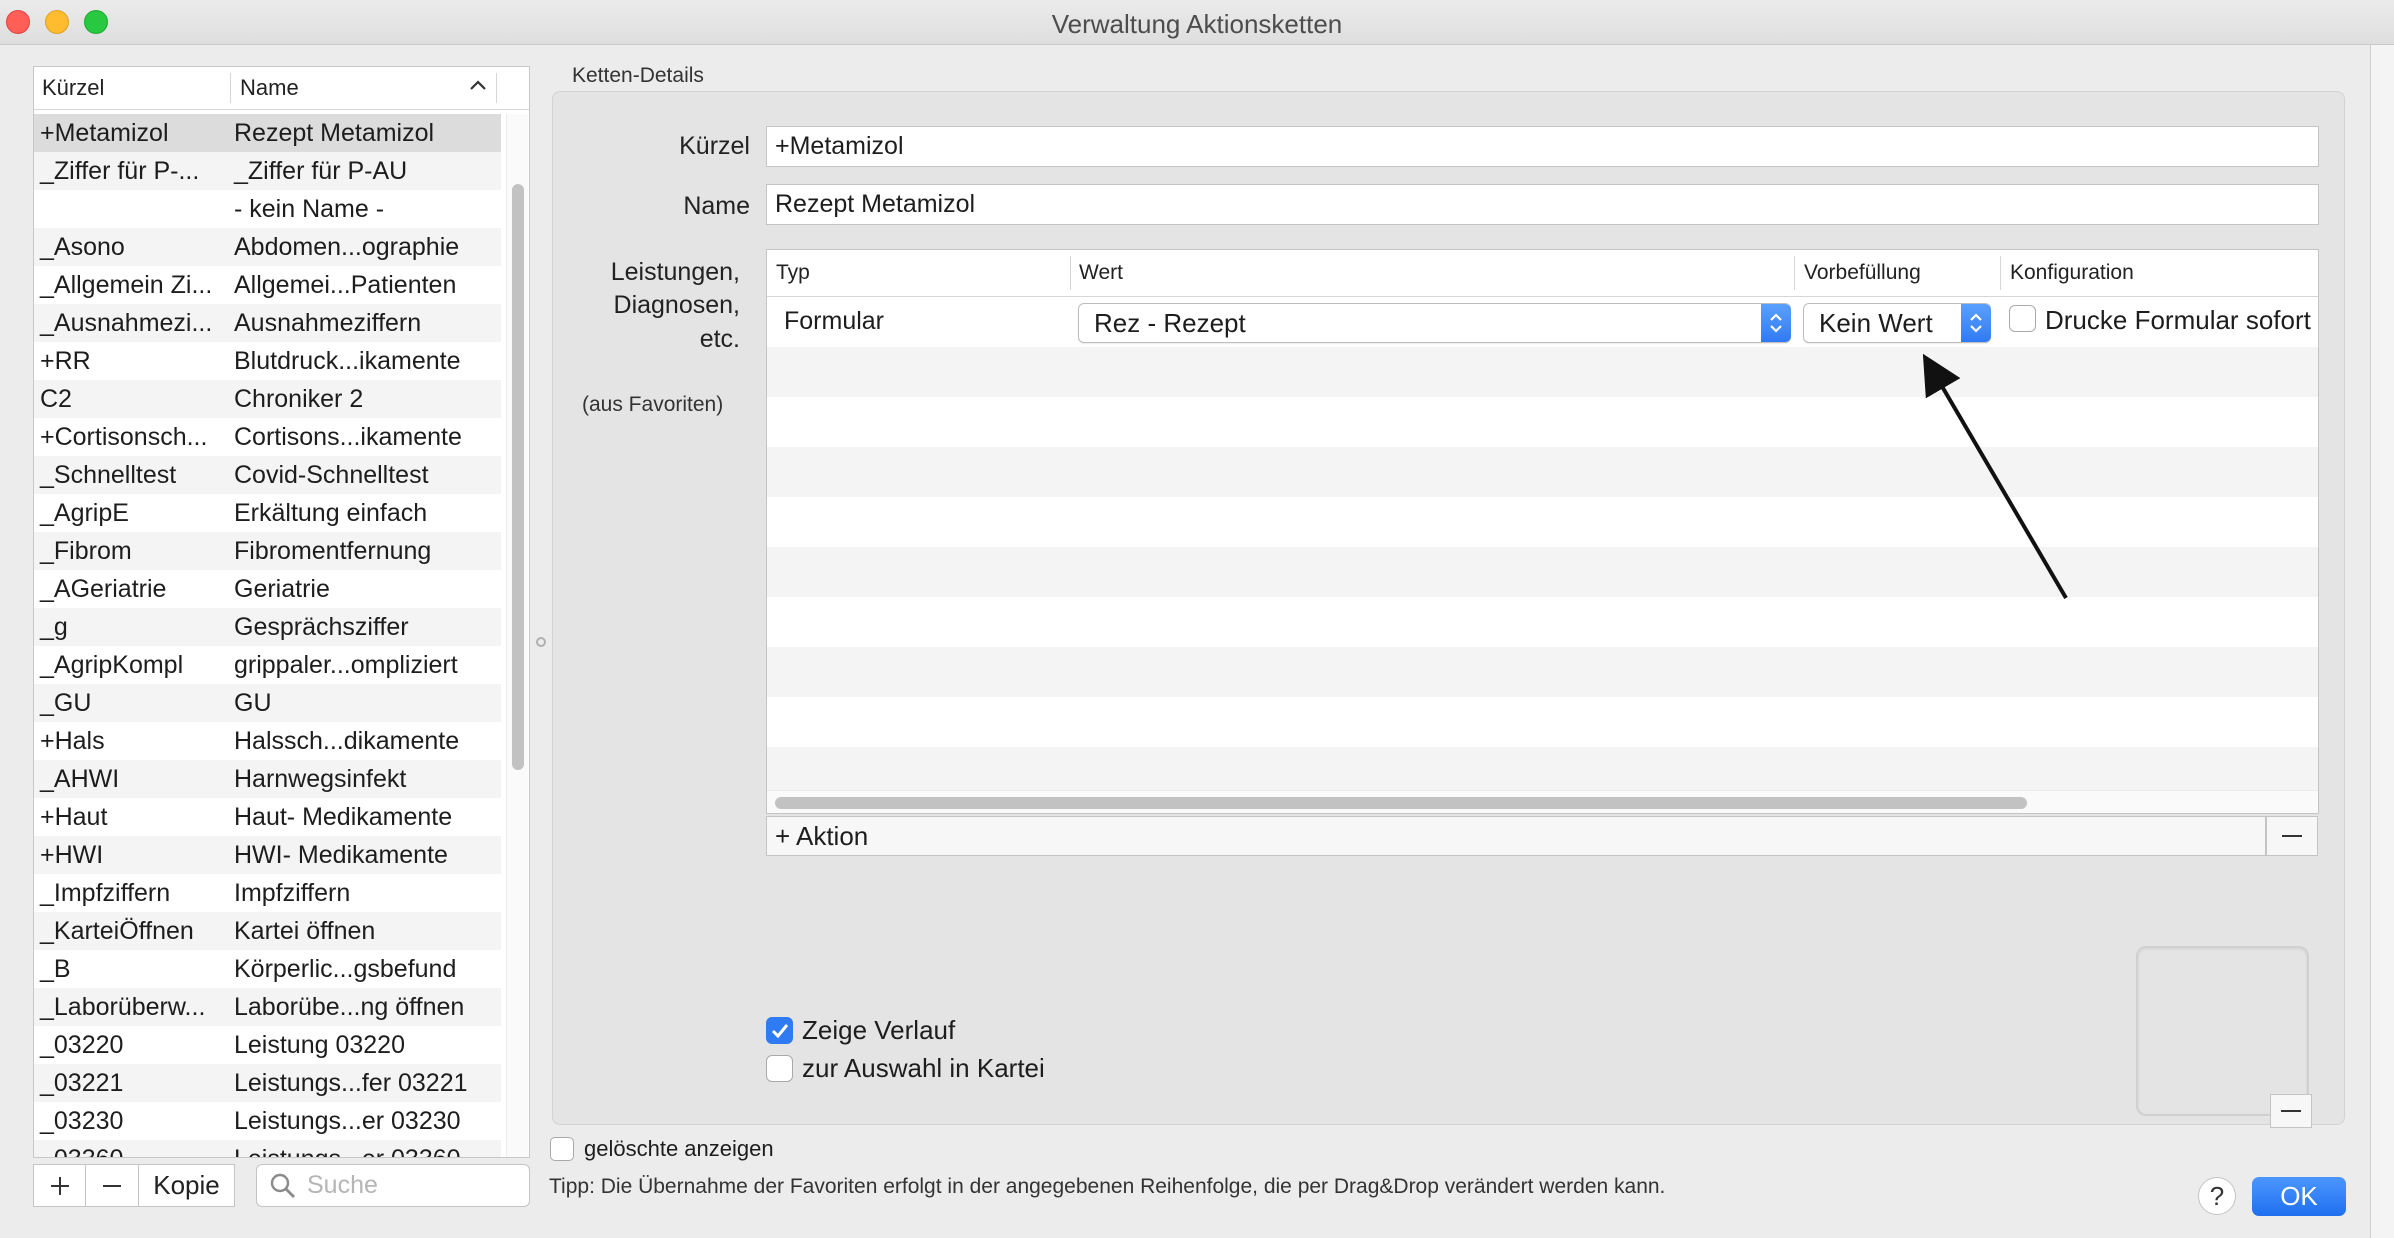 The width and height of the screenshot is (2394, 1238). I want to click on list-item: _GU GU, so click(267, 703).